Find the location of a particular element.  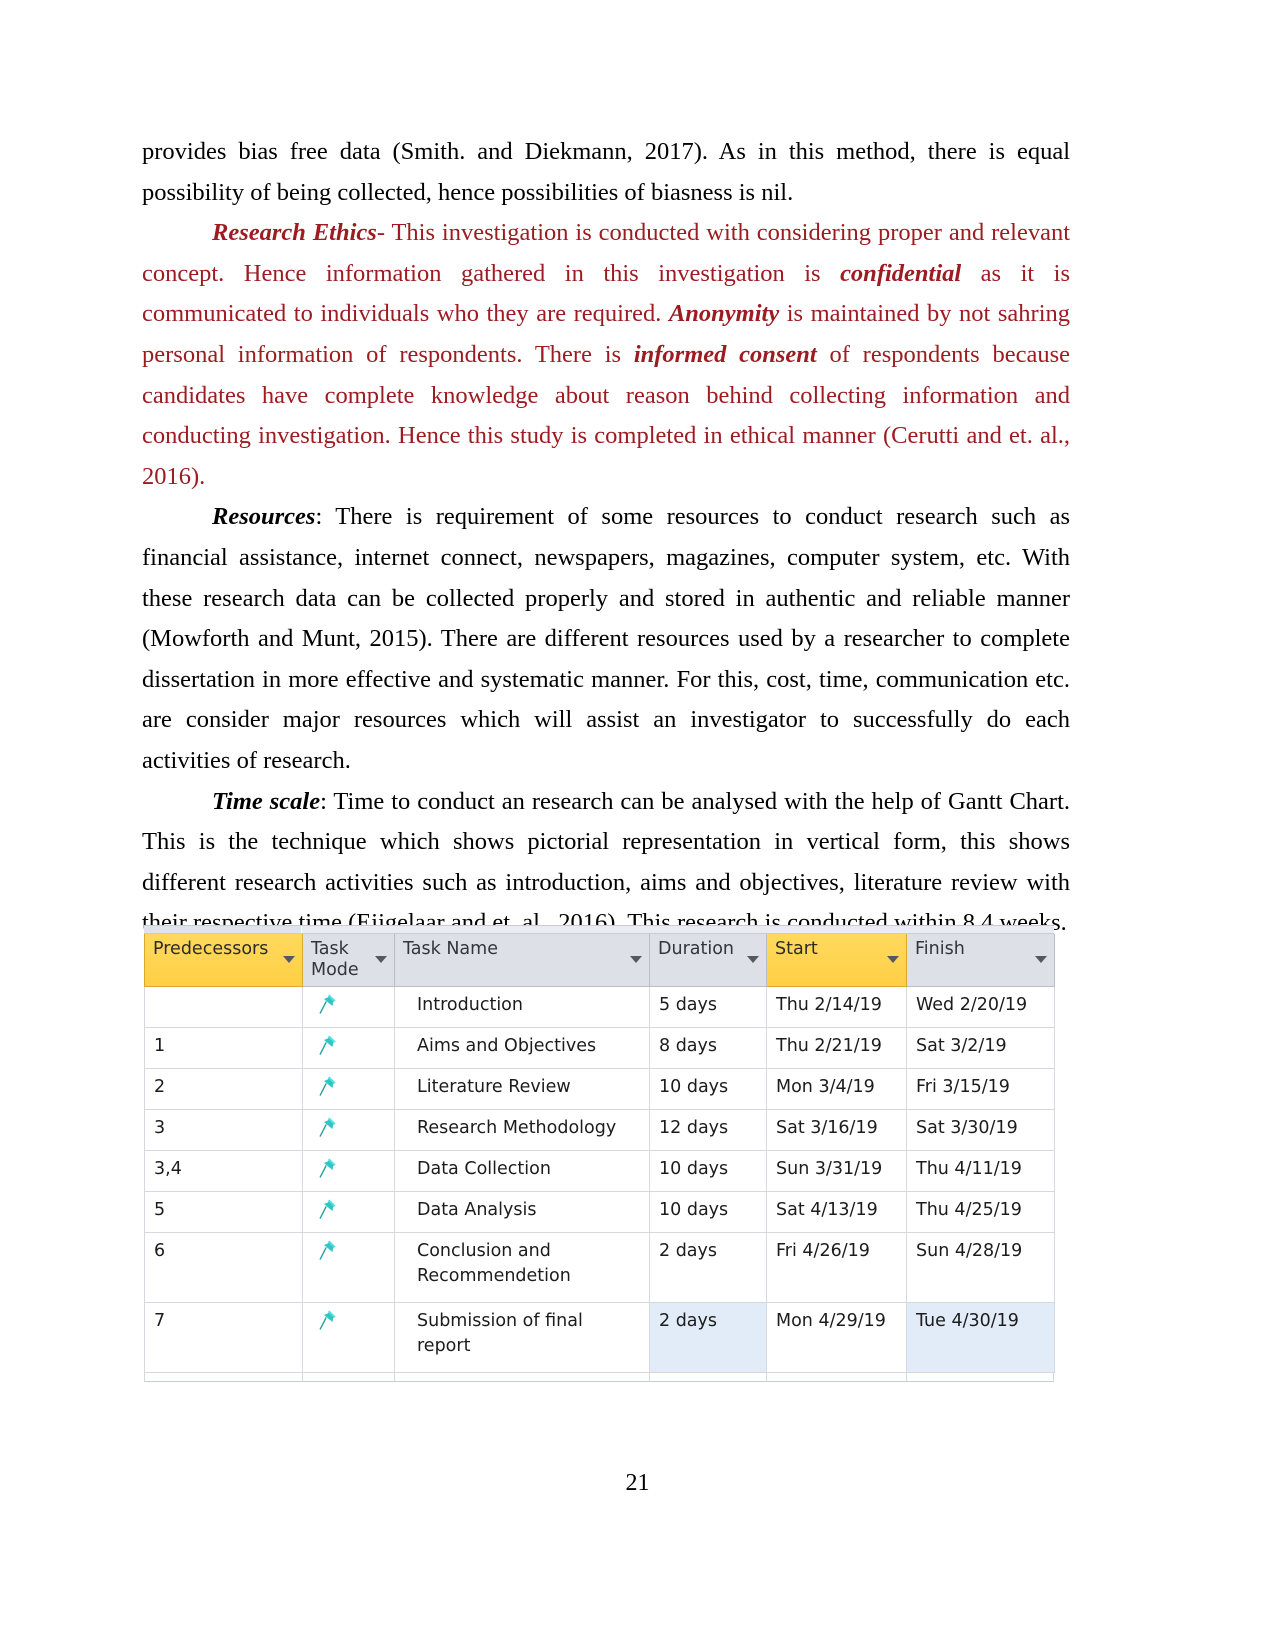

cell-predecessors: 2 is located at coordinates (223, 1088).